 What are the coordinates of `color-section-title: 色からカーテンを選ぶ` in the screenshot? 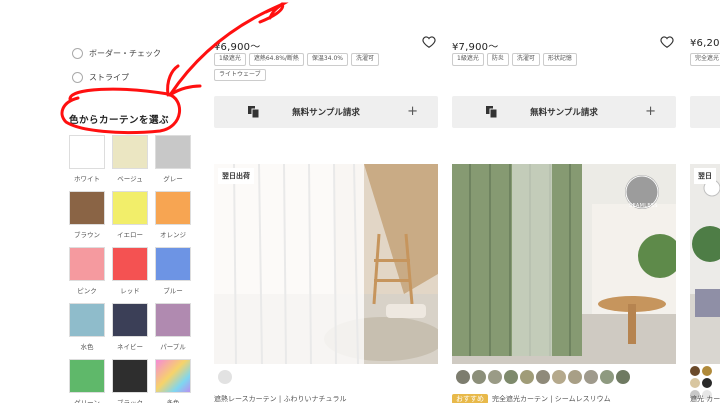 It's located at (119, 120).